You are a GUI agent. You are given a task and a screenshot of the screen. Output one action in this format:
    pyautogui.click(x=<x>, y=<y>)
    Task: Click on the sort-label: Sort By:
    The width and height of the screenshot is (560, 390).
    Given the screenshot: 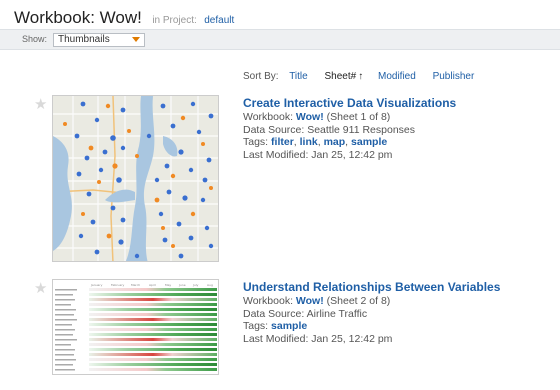 What is the action you would take?
    pyautogui.click(x=261, y=76)
    